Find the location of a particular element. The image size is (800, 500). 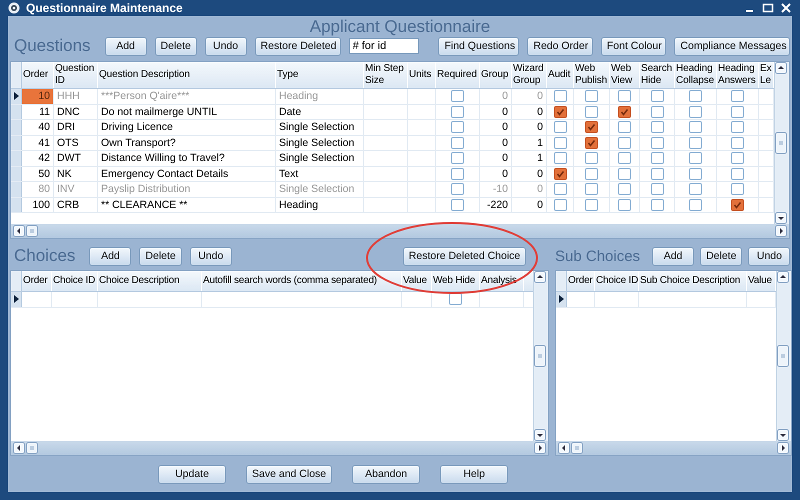

table-cell: Emergency Contact Details is located at coordinates (187, 173).